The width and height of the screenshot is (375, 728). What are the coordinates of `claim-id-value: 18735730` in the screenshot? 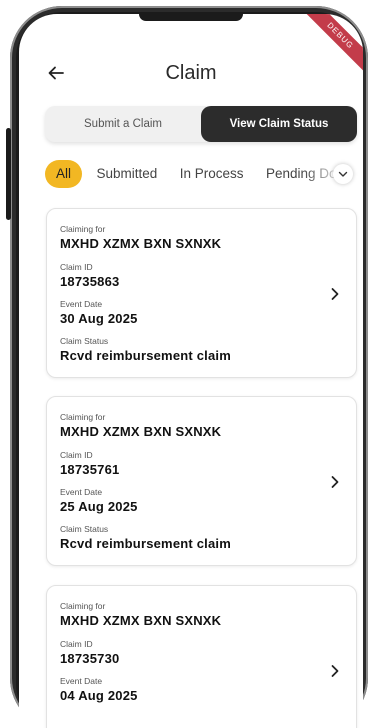 It's located at (90, 658).